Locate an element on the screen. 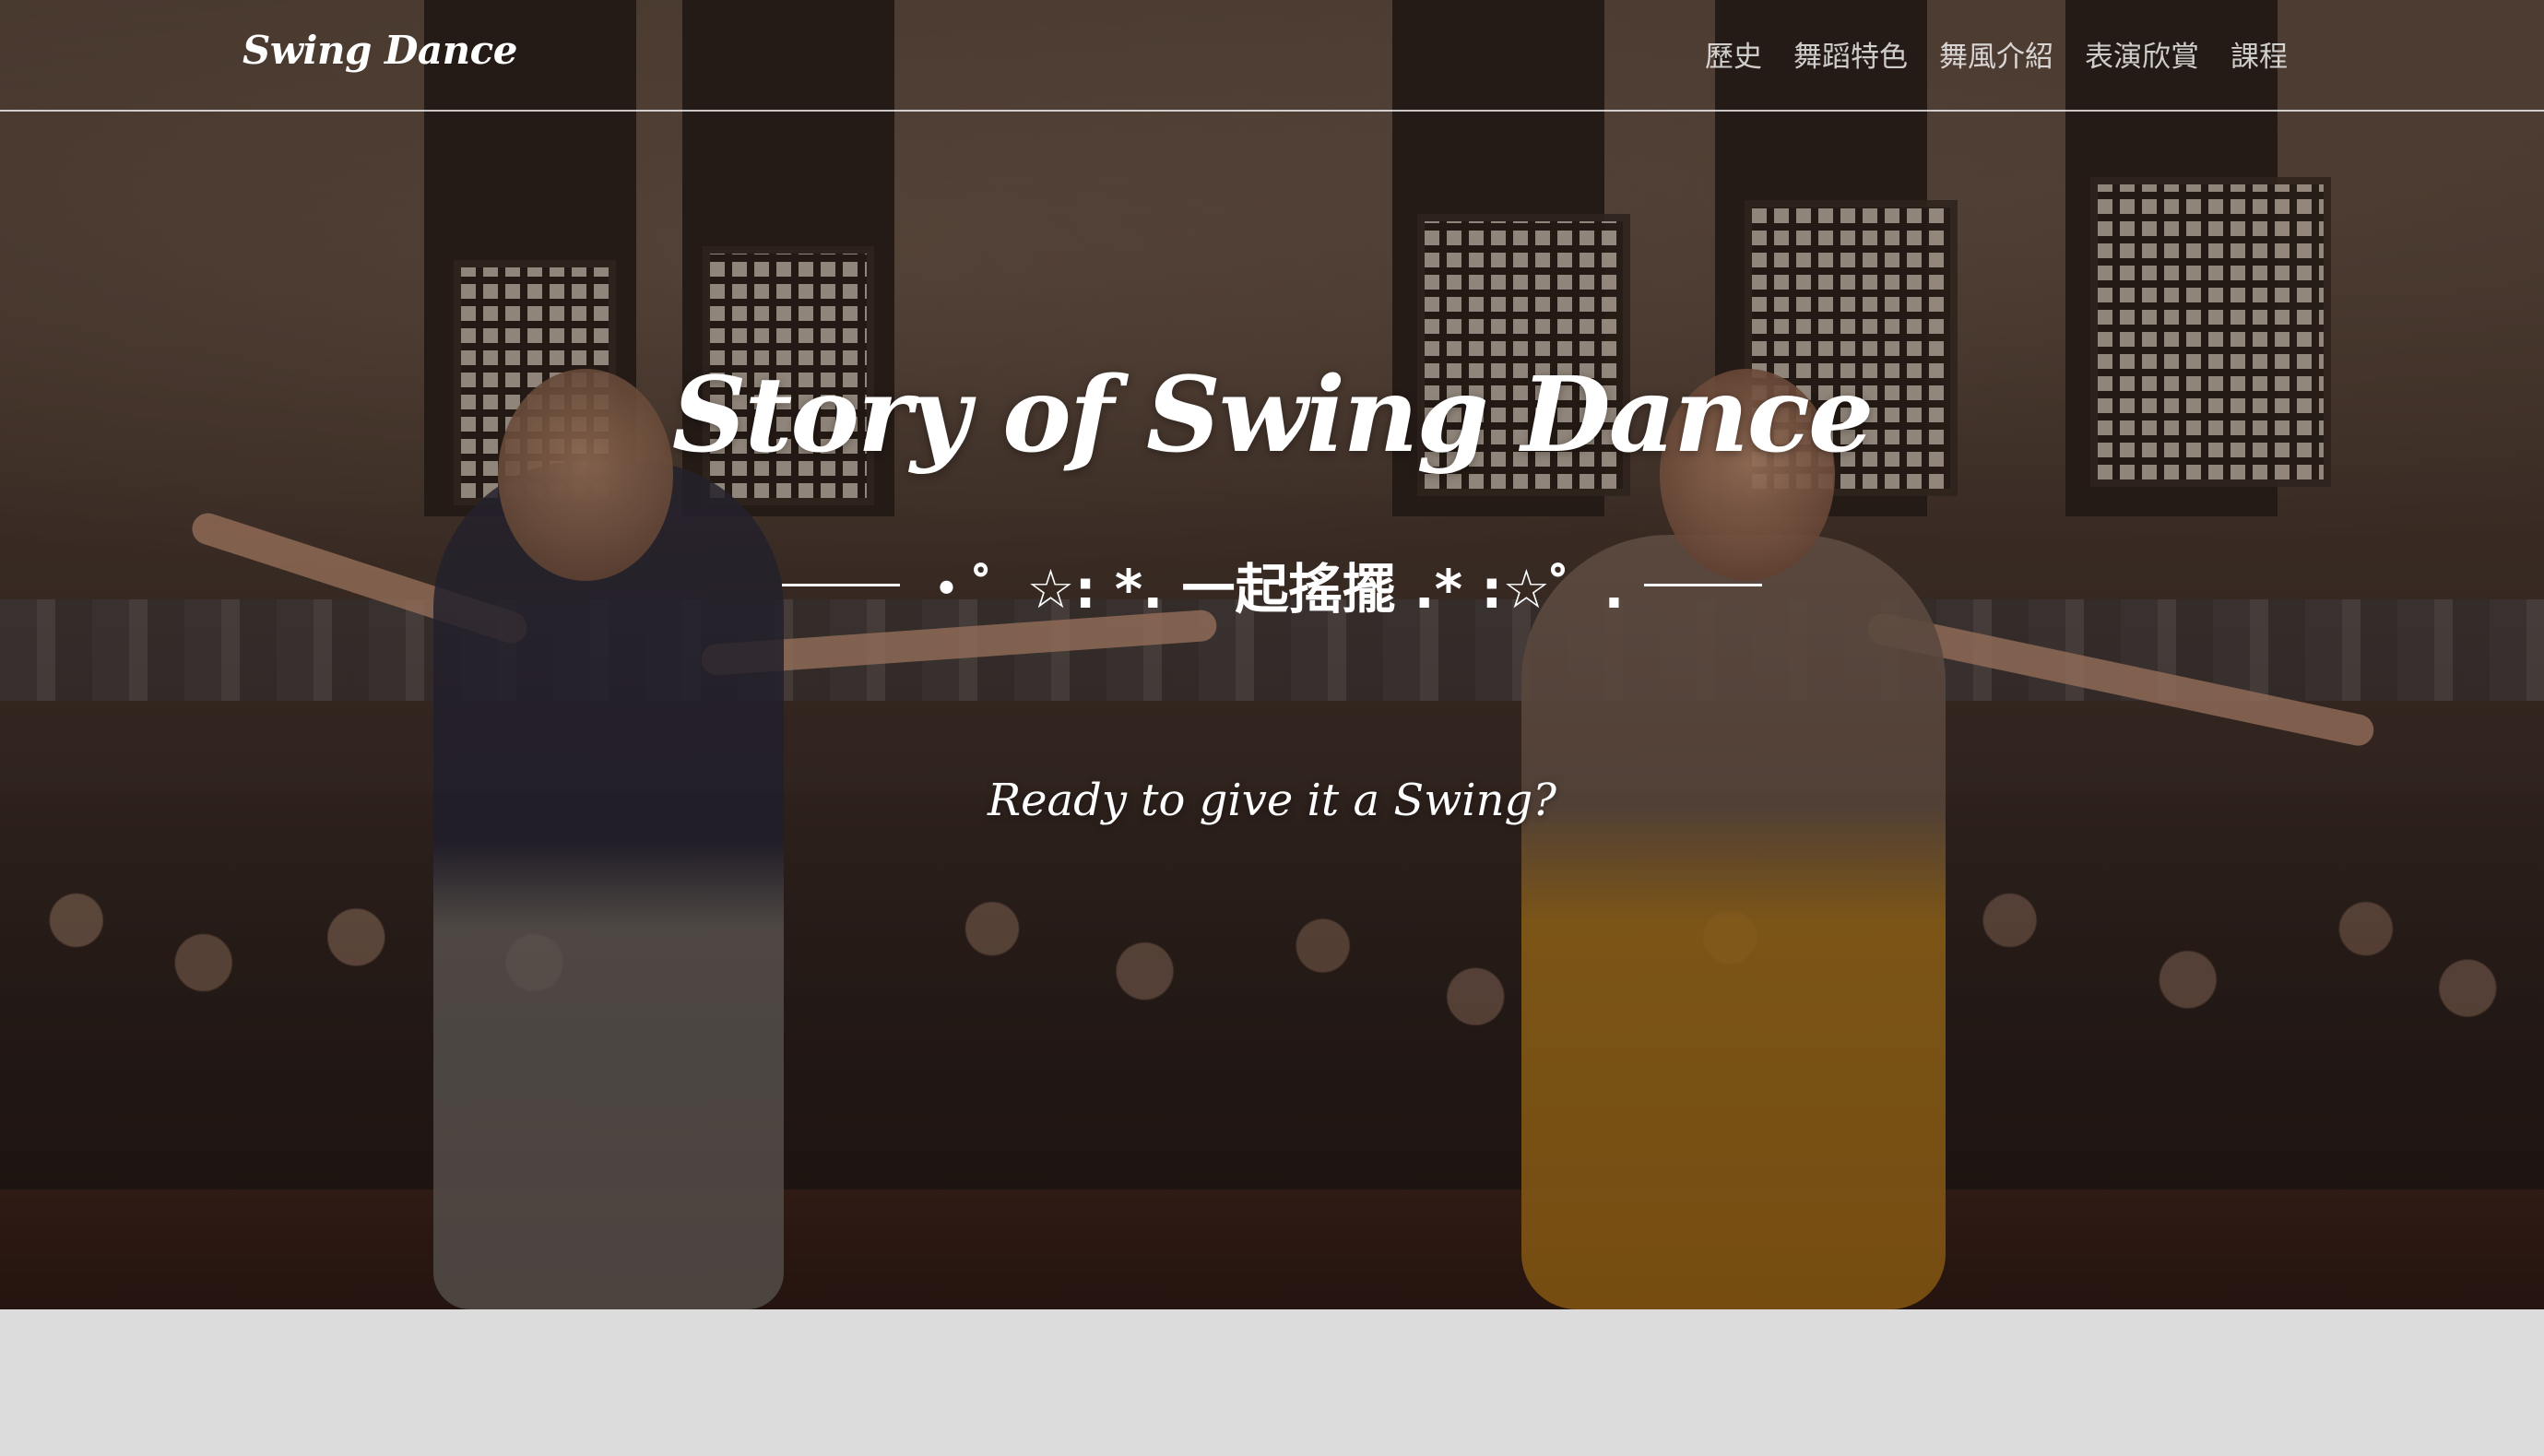  hero-title: Story of Swing Dance is located at coordinates (1273, 415).